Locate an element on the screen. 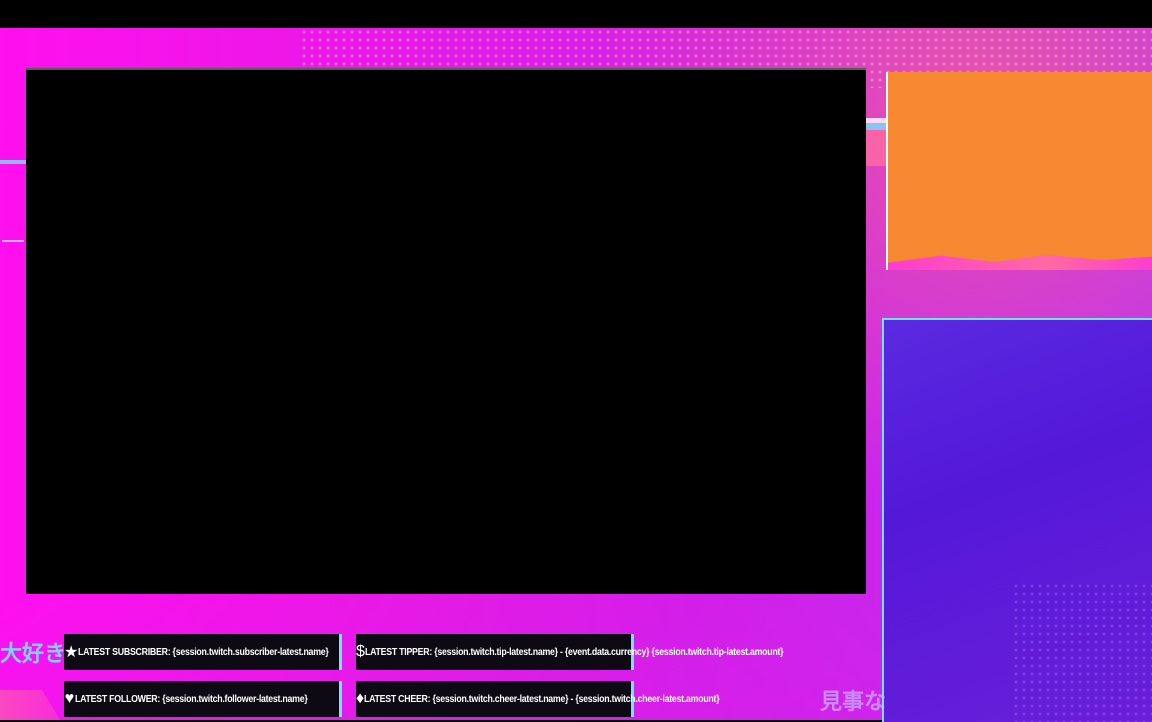 The width and height of the screenshot is (1152, 722). webcam-frame is located at coordinates (1019, 171).